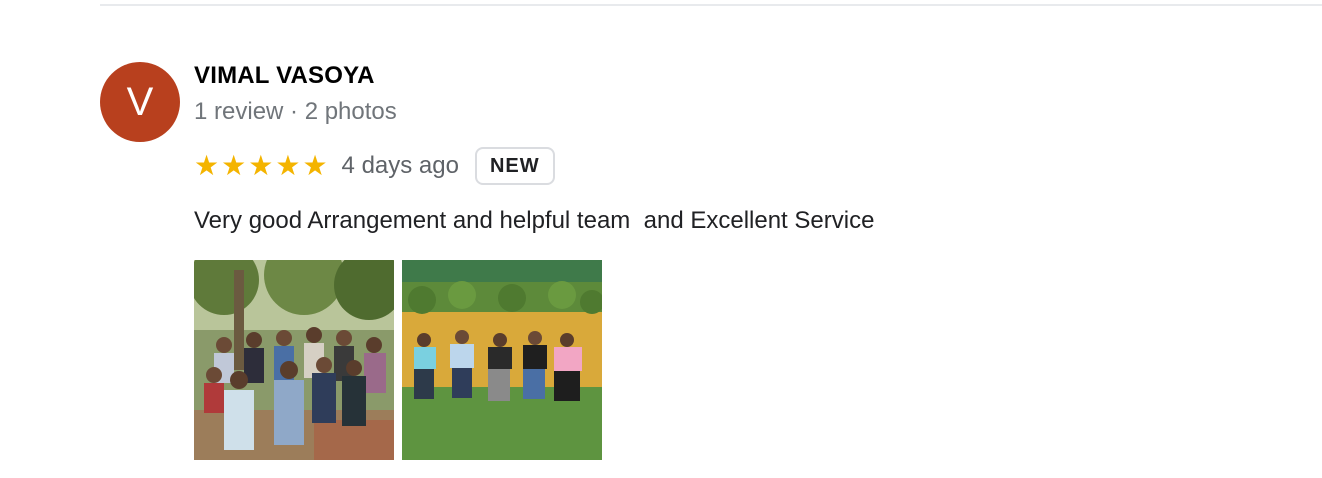  What do you see at coordinates (140, 102) in the screenshot?
I see `avatar: V` at bounding box center [140, 102].